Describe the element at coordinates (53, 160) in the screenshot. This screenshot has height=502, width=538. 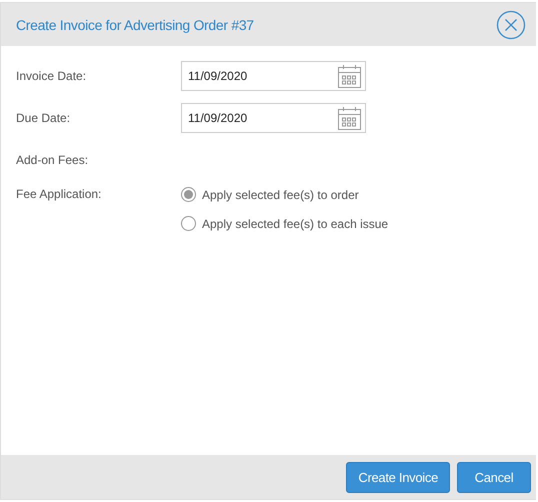
I see `field-label: Add-on Fees:` at that location.